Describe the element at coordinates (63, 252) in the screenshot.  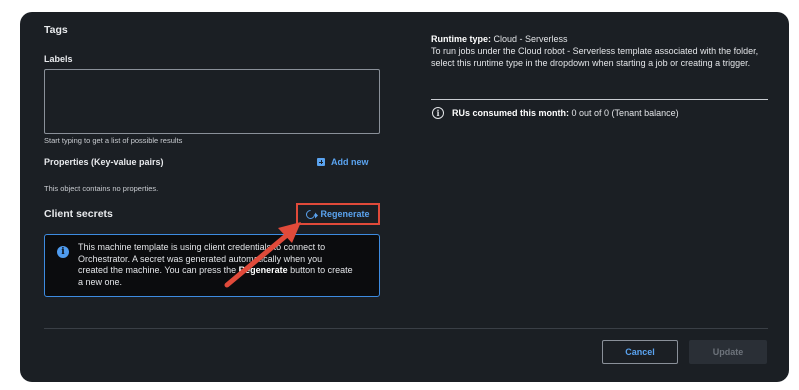
I see `info-icon: i` at that location.